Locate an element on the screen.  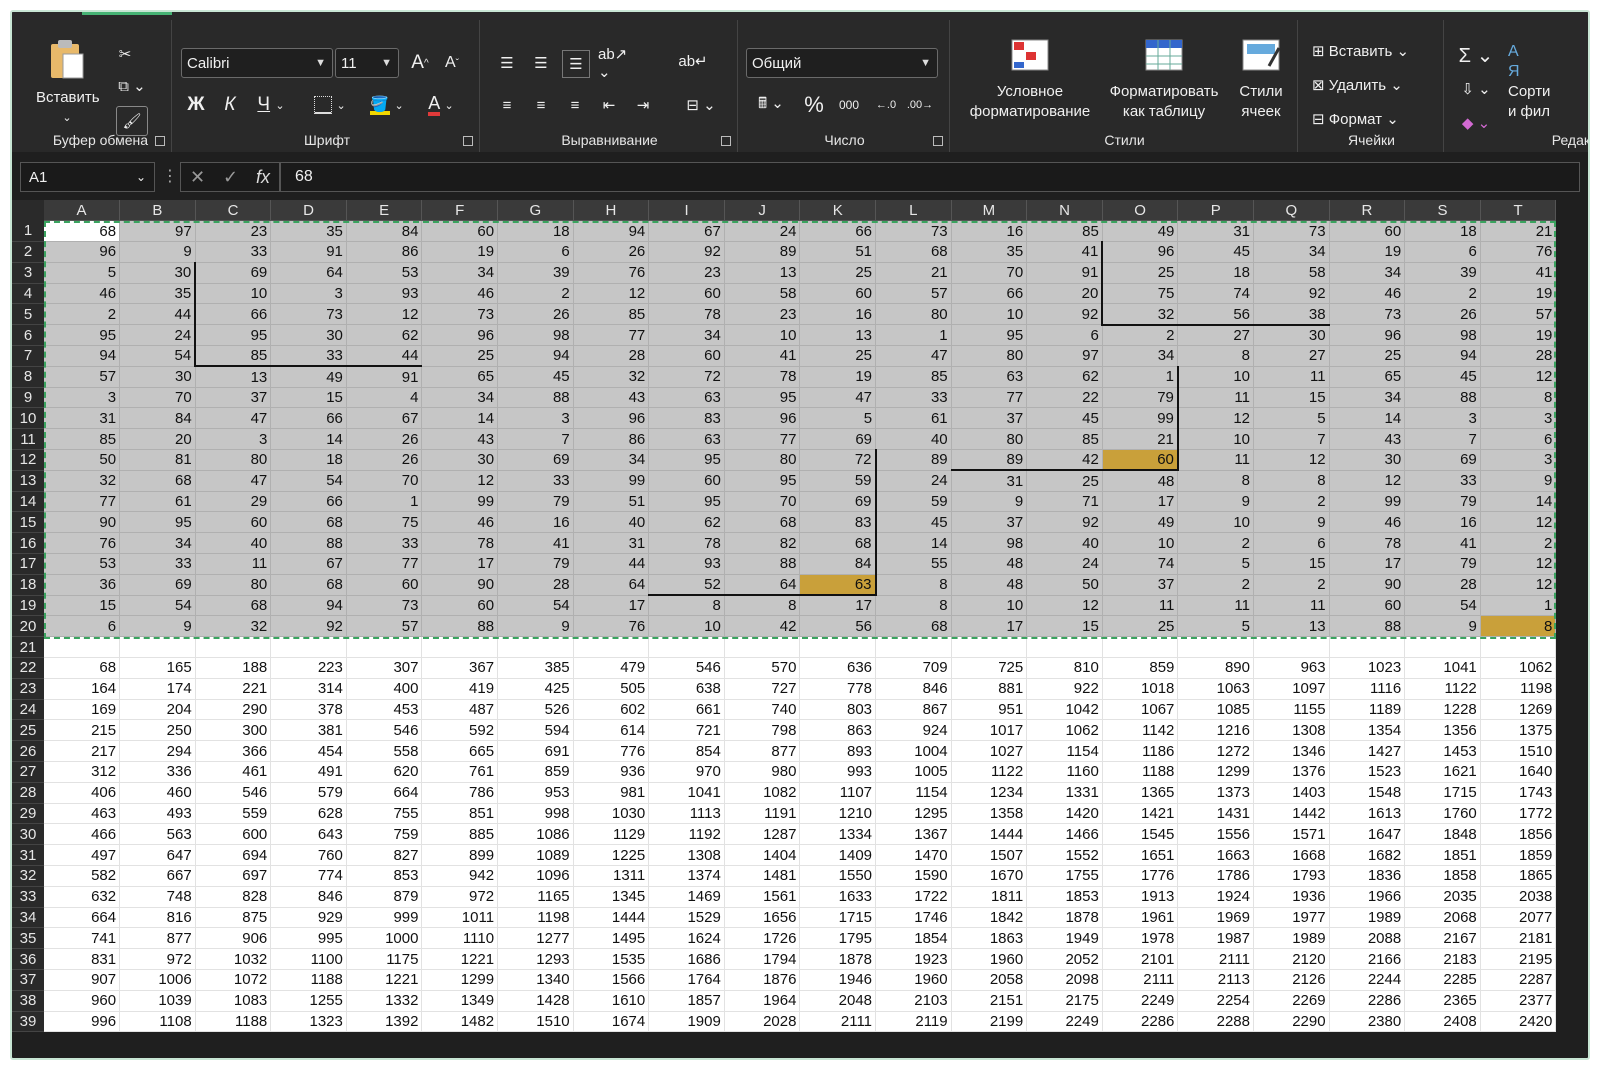
cell: 995 is located at coordinates (308, 938).